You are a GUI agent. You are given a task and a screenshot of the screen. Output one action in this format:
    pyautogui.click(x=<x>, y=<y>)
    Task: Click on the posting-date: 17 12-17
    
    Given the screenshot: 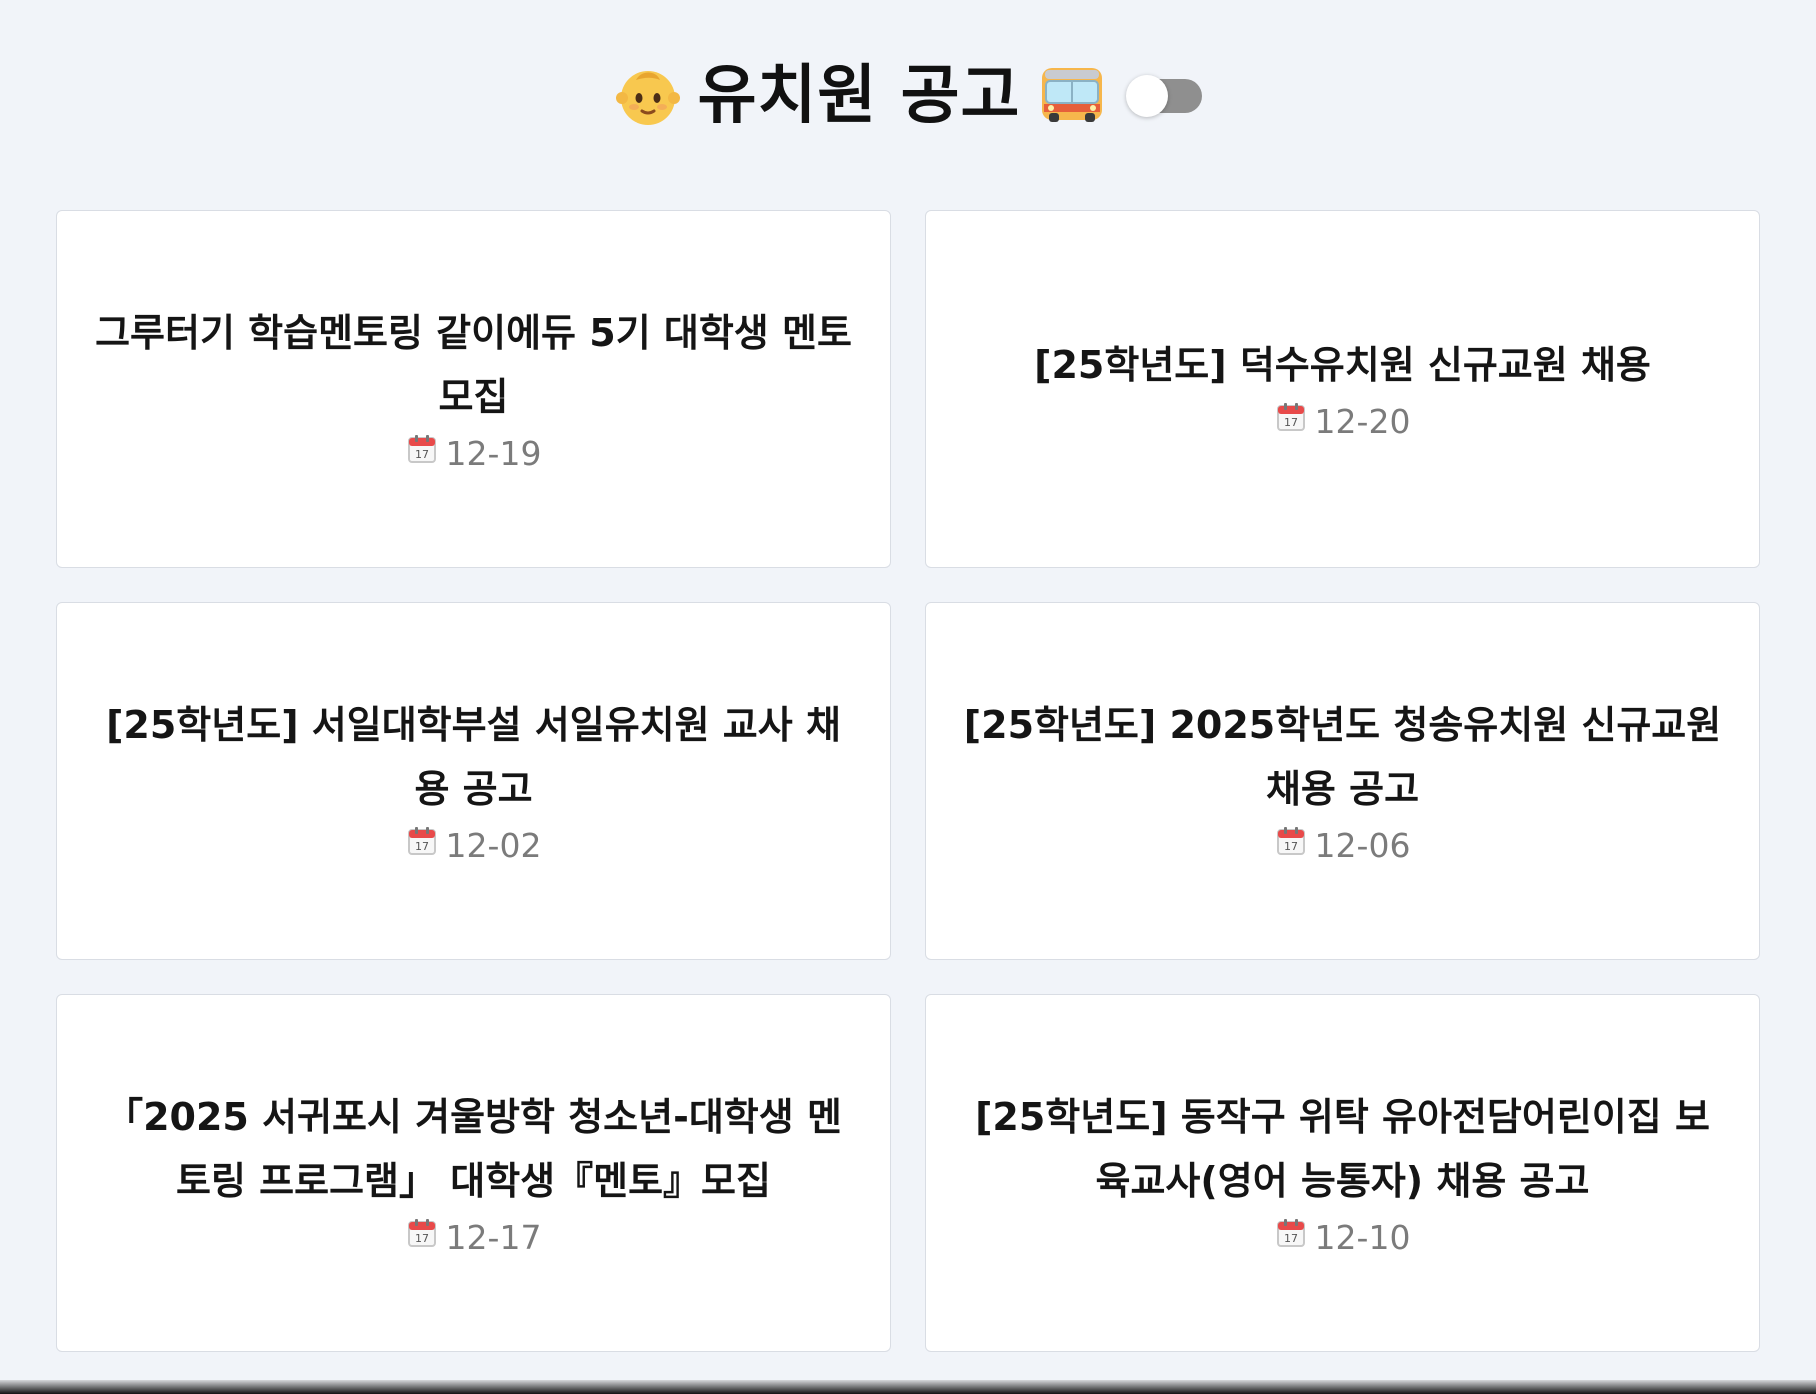 What is the action you would take?
    pyautogui.click(x=474, y=1238)
    